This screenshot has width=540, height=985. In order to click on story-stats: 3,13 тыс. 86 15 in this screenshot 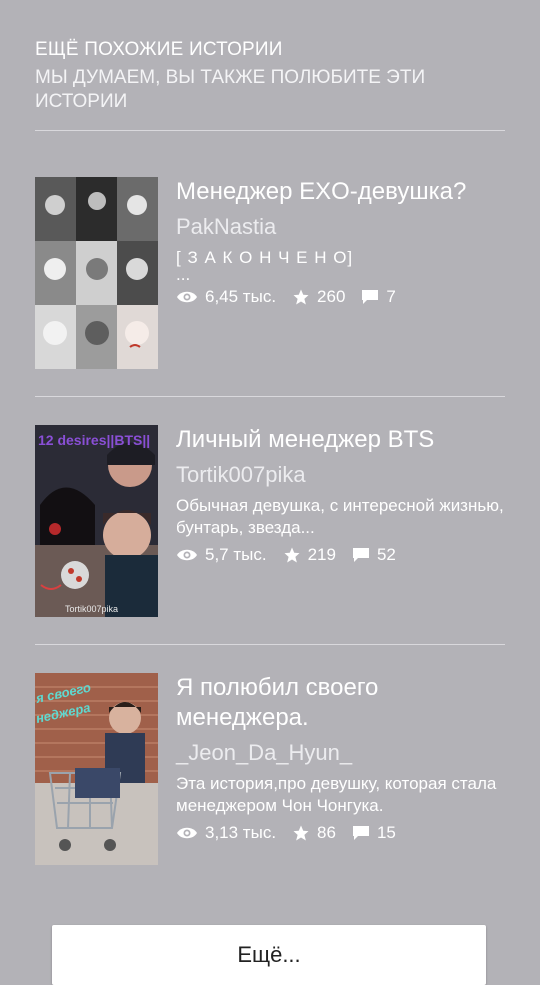, I will do `click(343, 833)`.